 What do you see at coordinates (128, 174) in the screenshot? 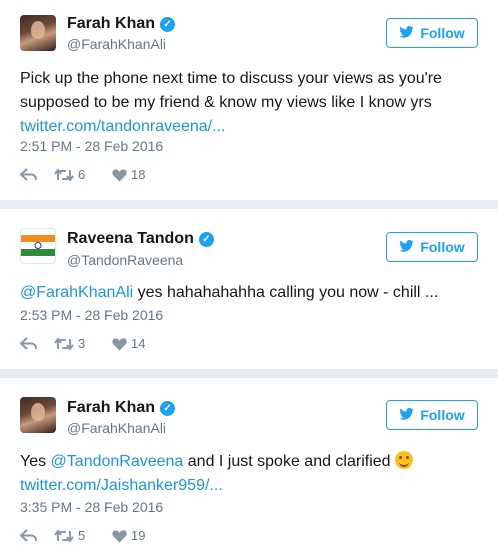
I see `like-button: 18` at bounding box center [128, 174].